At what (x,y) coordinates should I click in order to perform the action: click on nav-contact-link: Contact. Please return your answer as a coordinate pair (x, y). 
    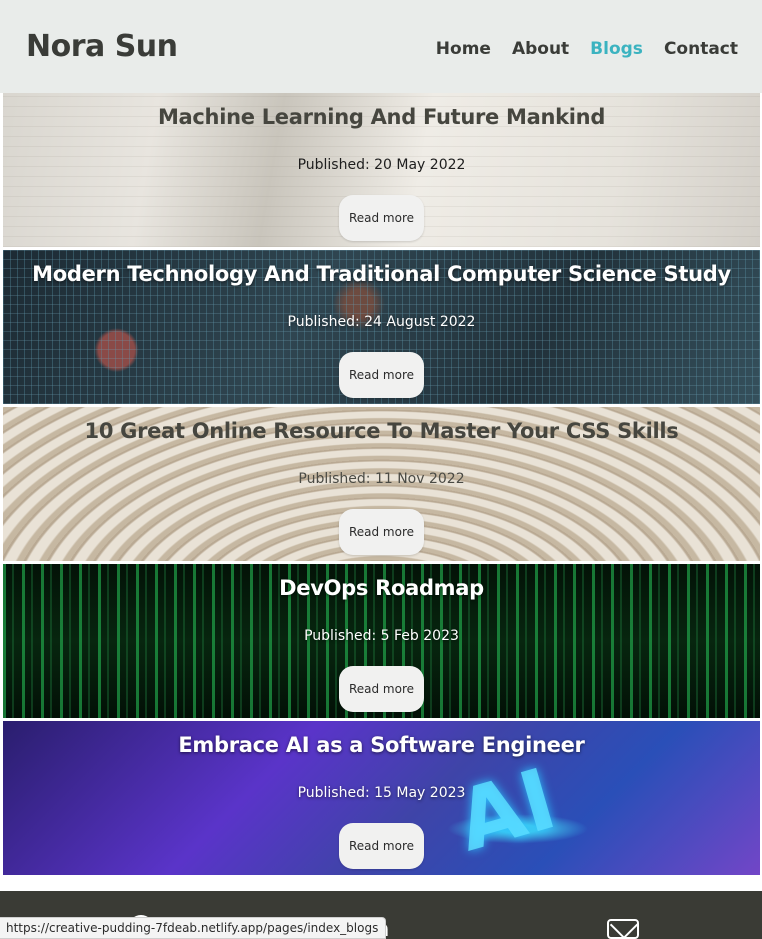
    Looking at the image, I should click on (701, 49).